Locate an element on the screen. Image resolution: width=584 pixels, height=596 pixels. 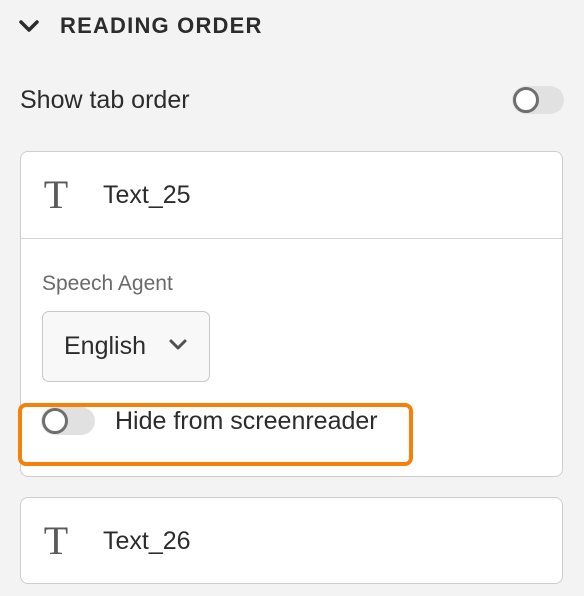
hide-from-screenreader-toggle is located at coordinates (68, 421).